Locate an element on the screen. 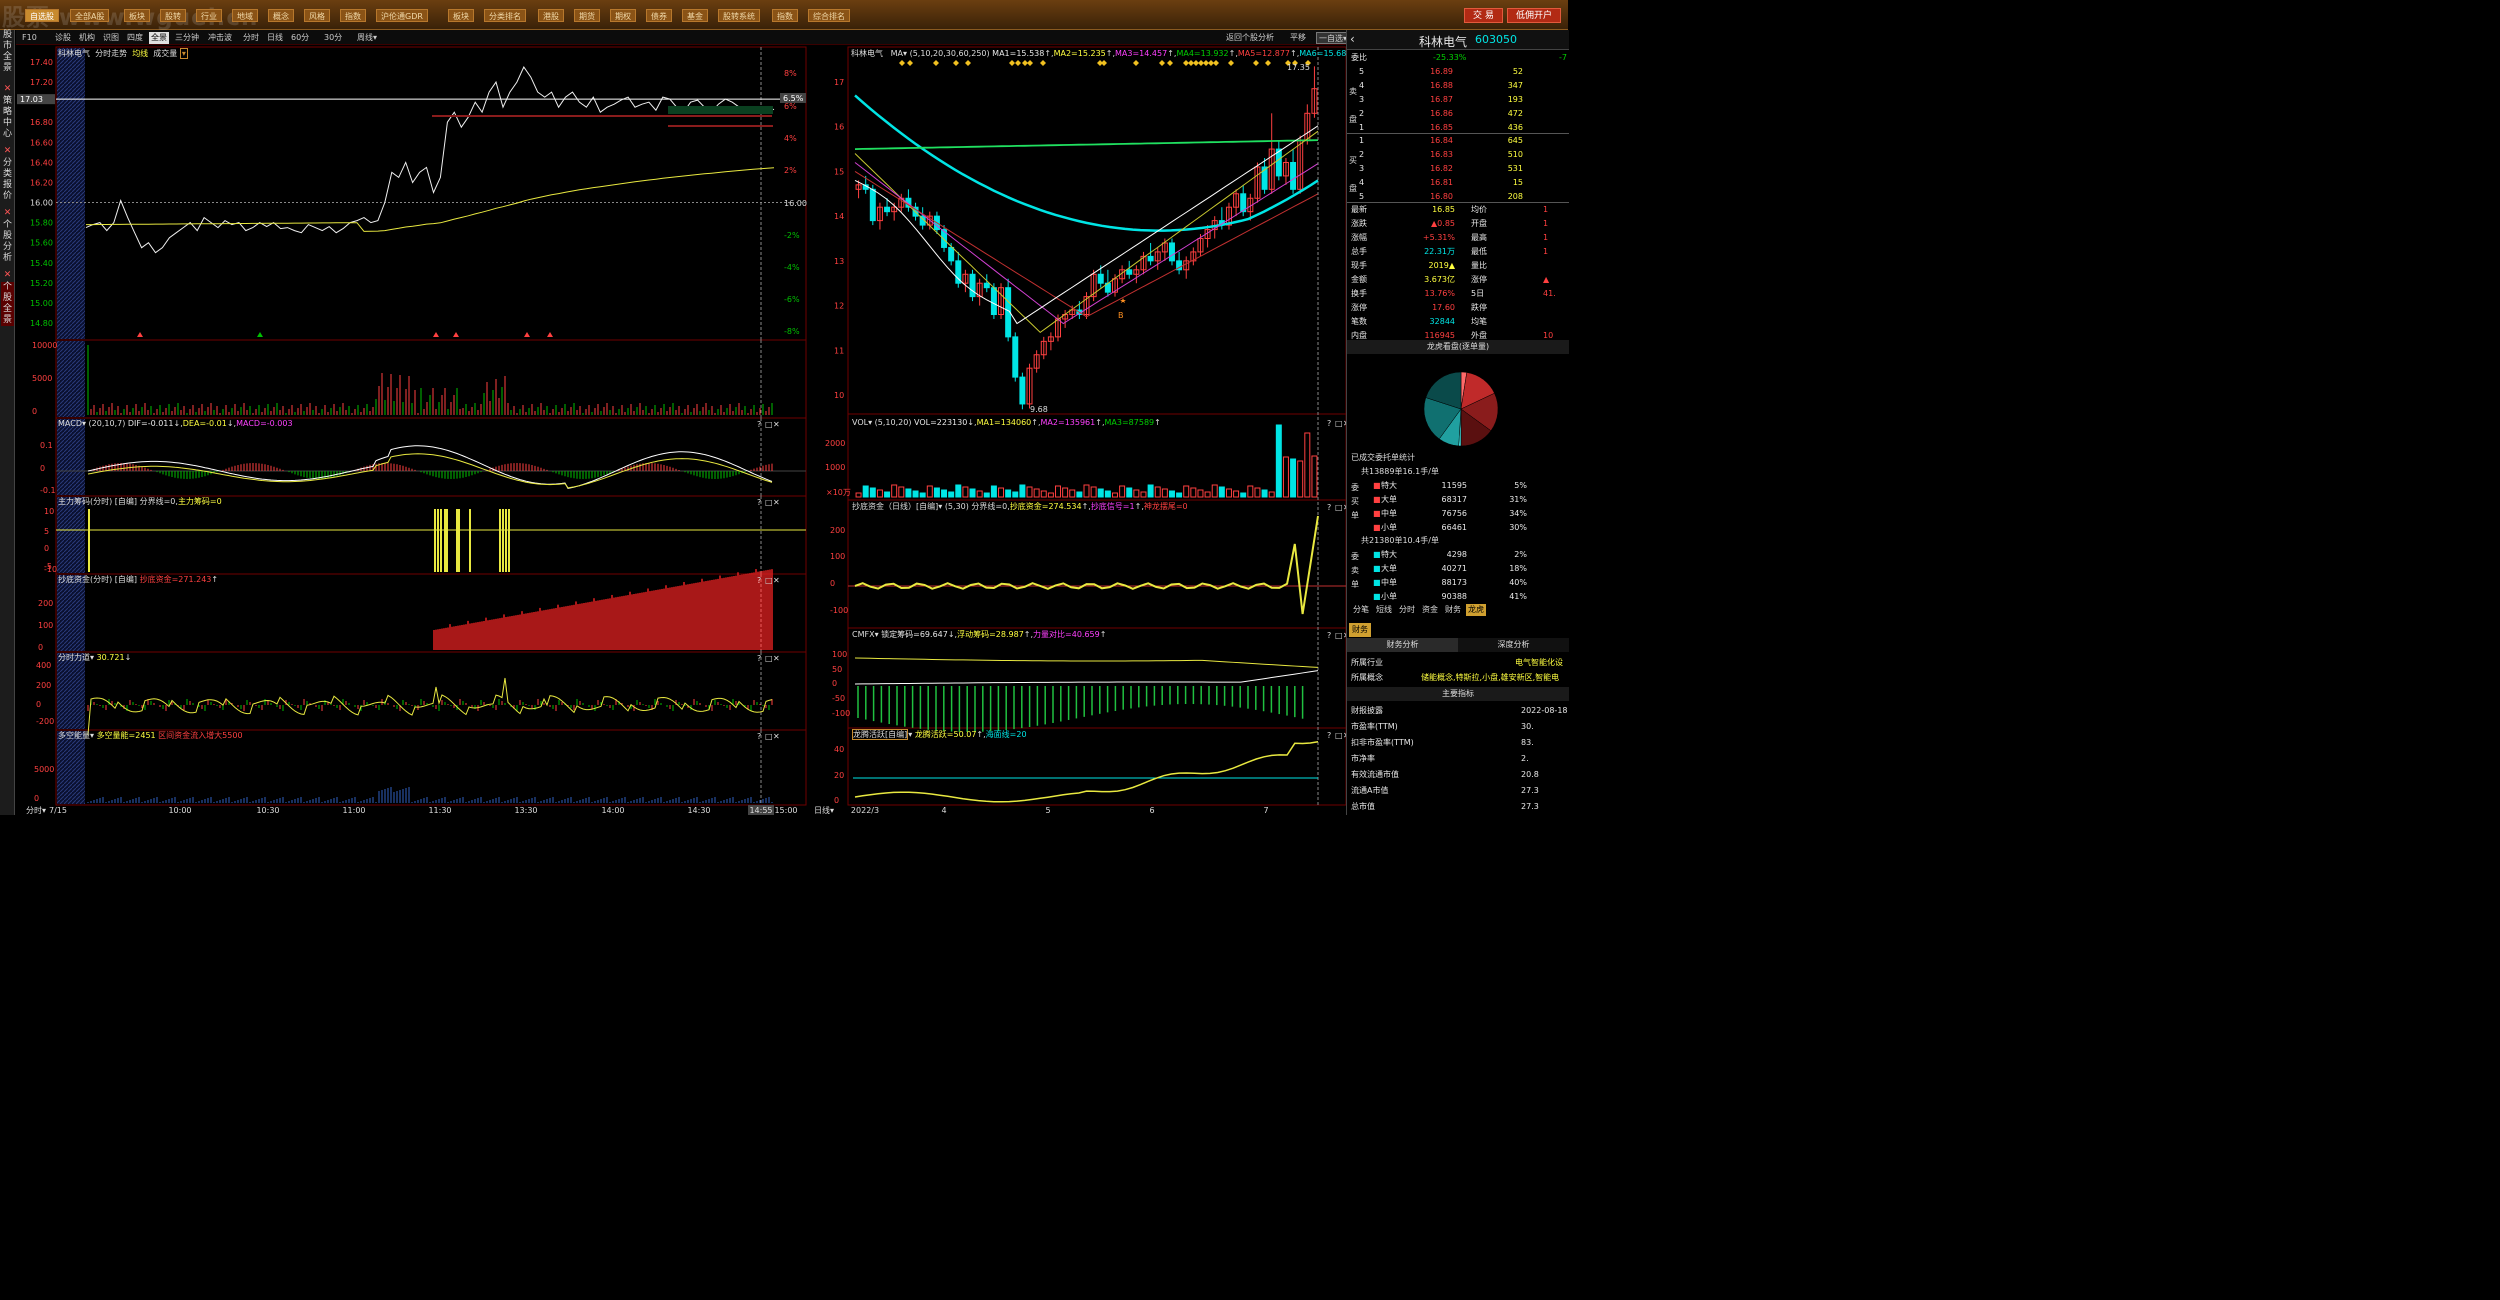 Image resolution: width=2500 pixels, height=1300 pixels. fin-label: 总市值 is located at coordinates (1363, 806).